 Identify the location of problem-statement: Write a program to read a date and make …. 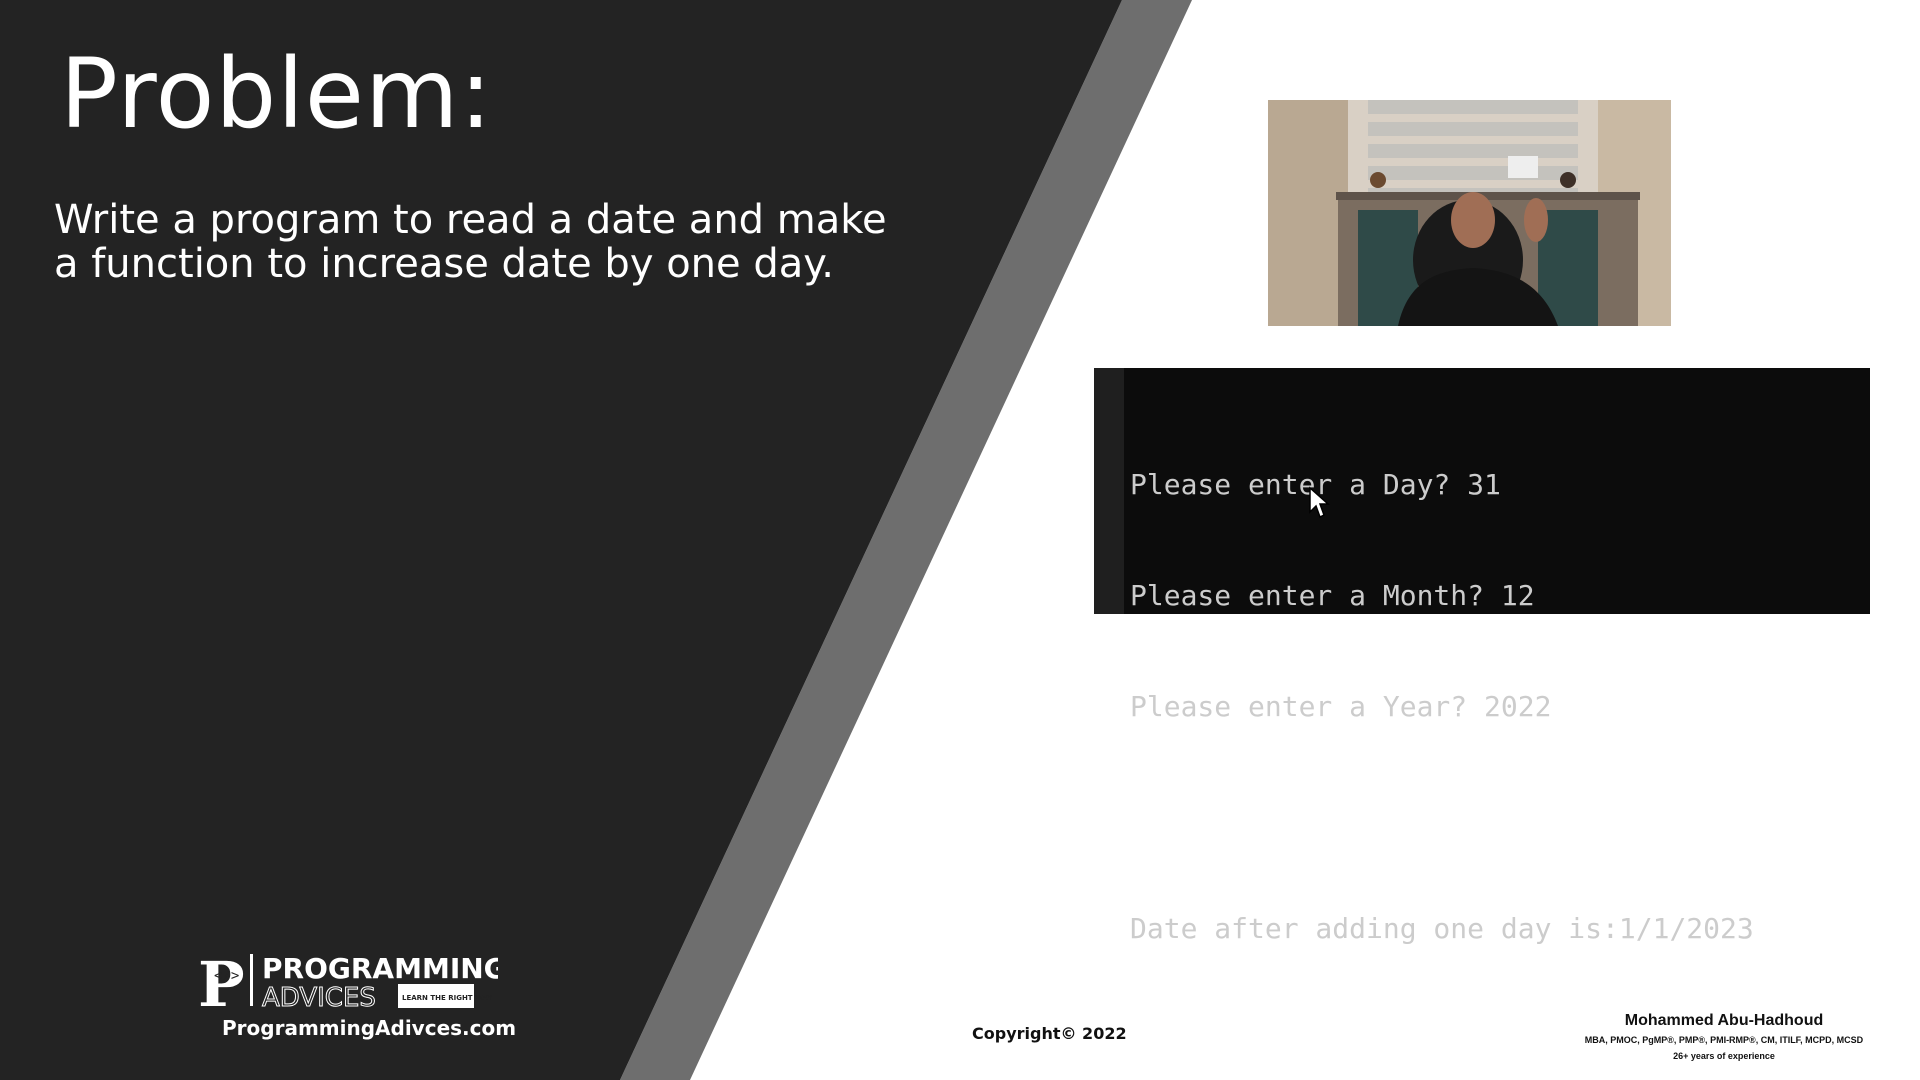
(470, 242).